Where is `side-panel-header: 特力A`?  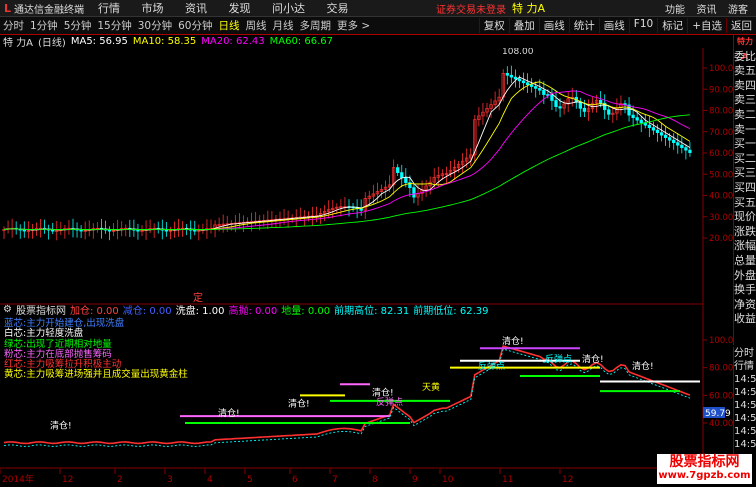
side-panel-header: 特力A is located at coordinates (745, 49).